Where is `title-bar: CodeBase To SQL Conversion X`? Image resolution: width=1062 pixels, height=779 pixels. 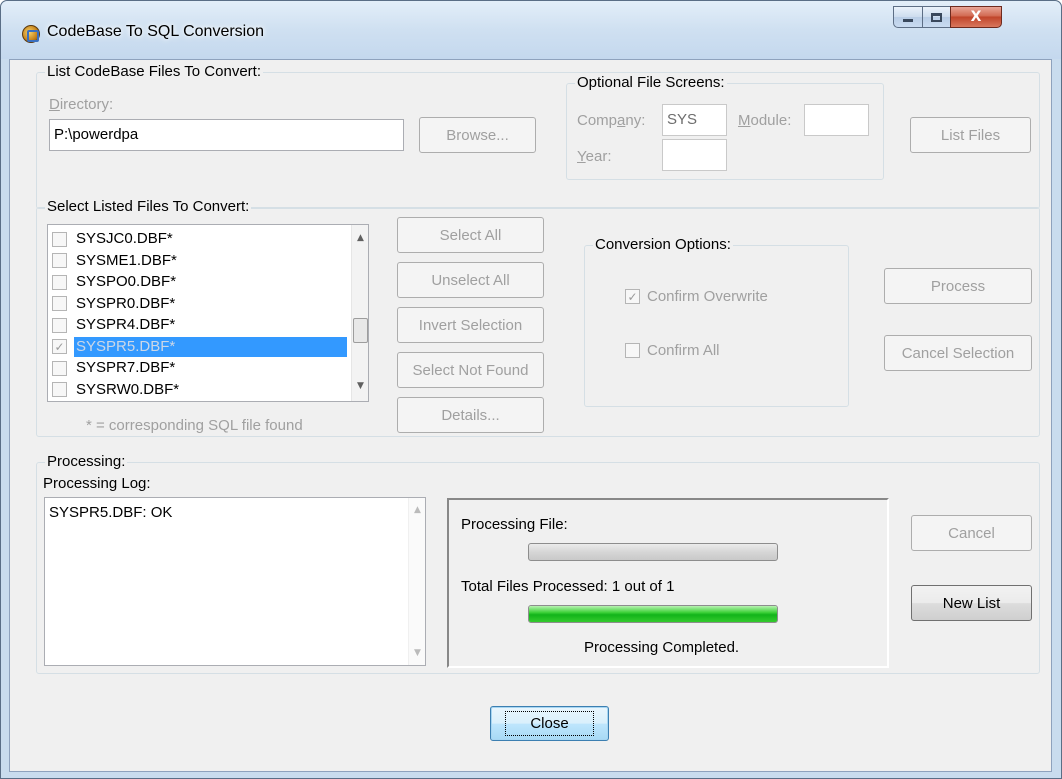
title-bar: CodeBase To SQL Conversion X is located at coordinates (531, 30).